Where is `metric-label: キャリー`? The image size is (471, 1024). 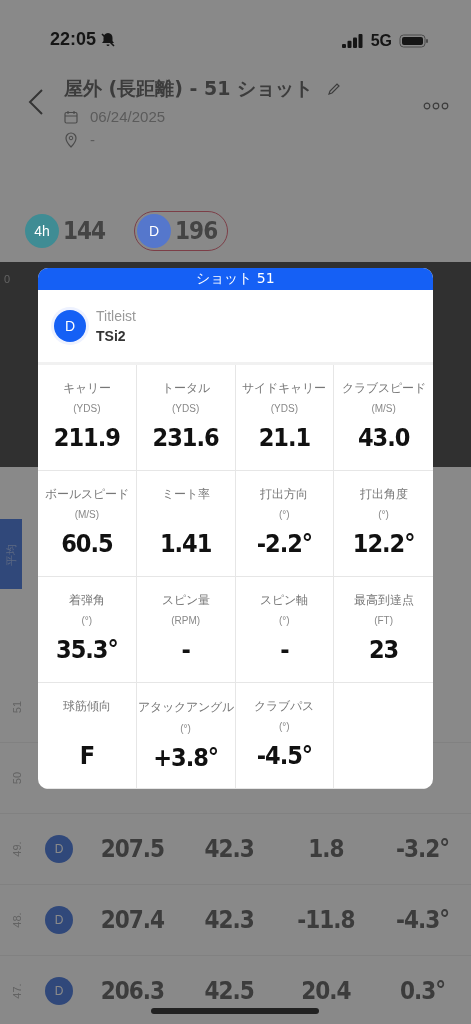 metric-label: キャリー is located at coordinates (86, 388).